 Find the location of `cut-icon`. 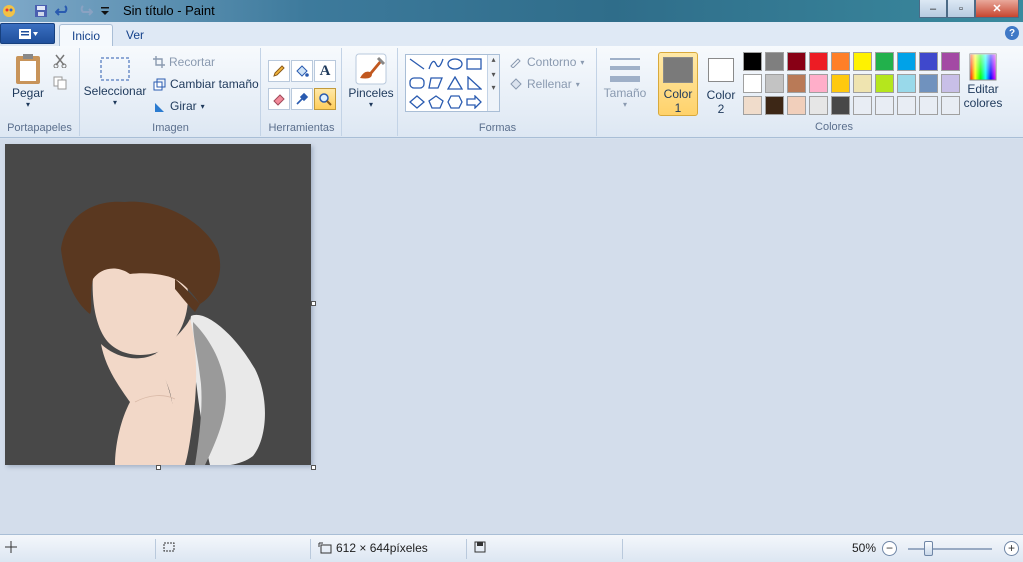

cut-icon is located at coordinates (60, 62).